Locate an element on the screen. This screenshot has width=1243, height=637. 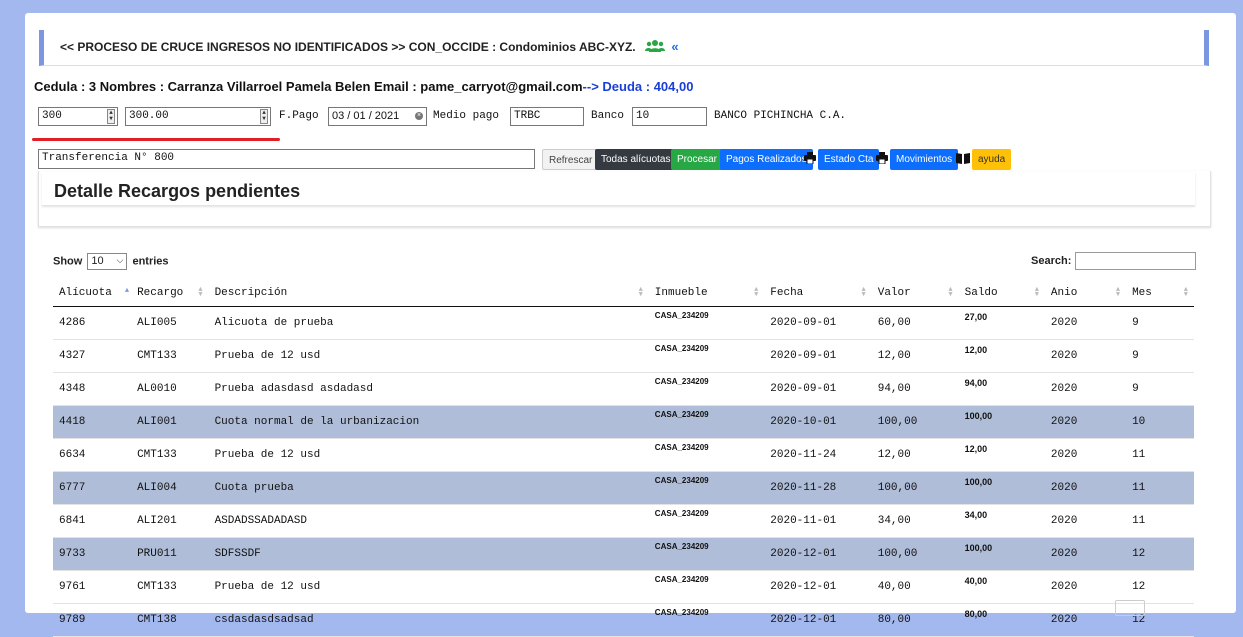
column-header: Inmueble ▲ ▼ is located at coordinates (706, 293).